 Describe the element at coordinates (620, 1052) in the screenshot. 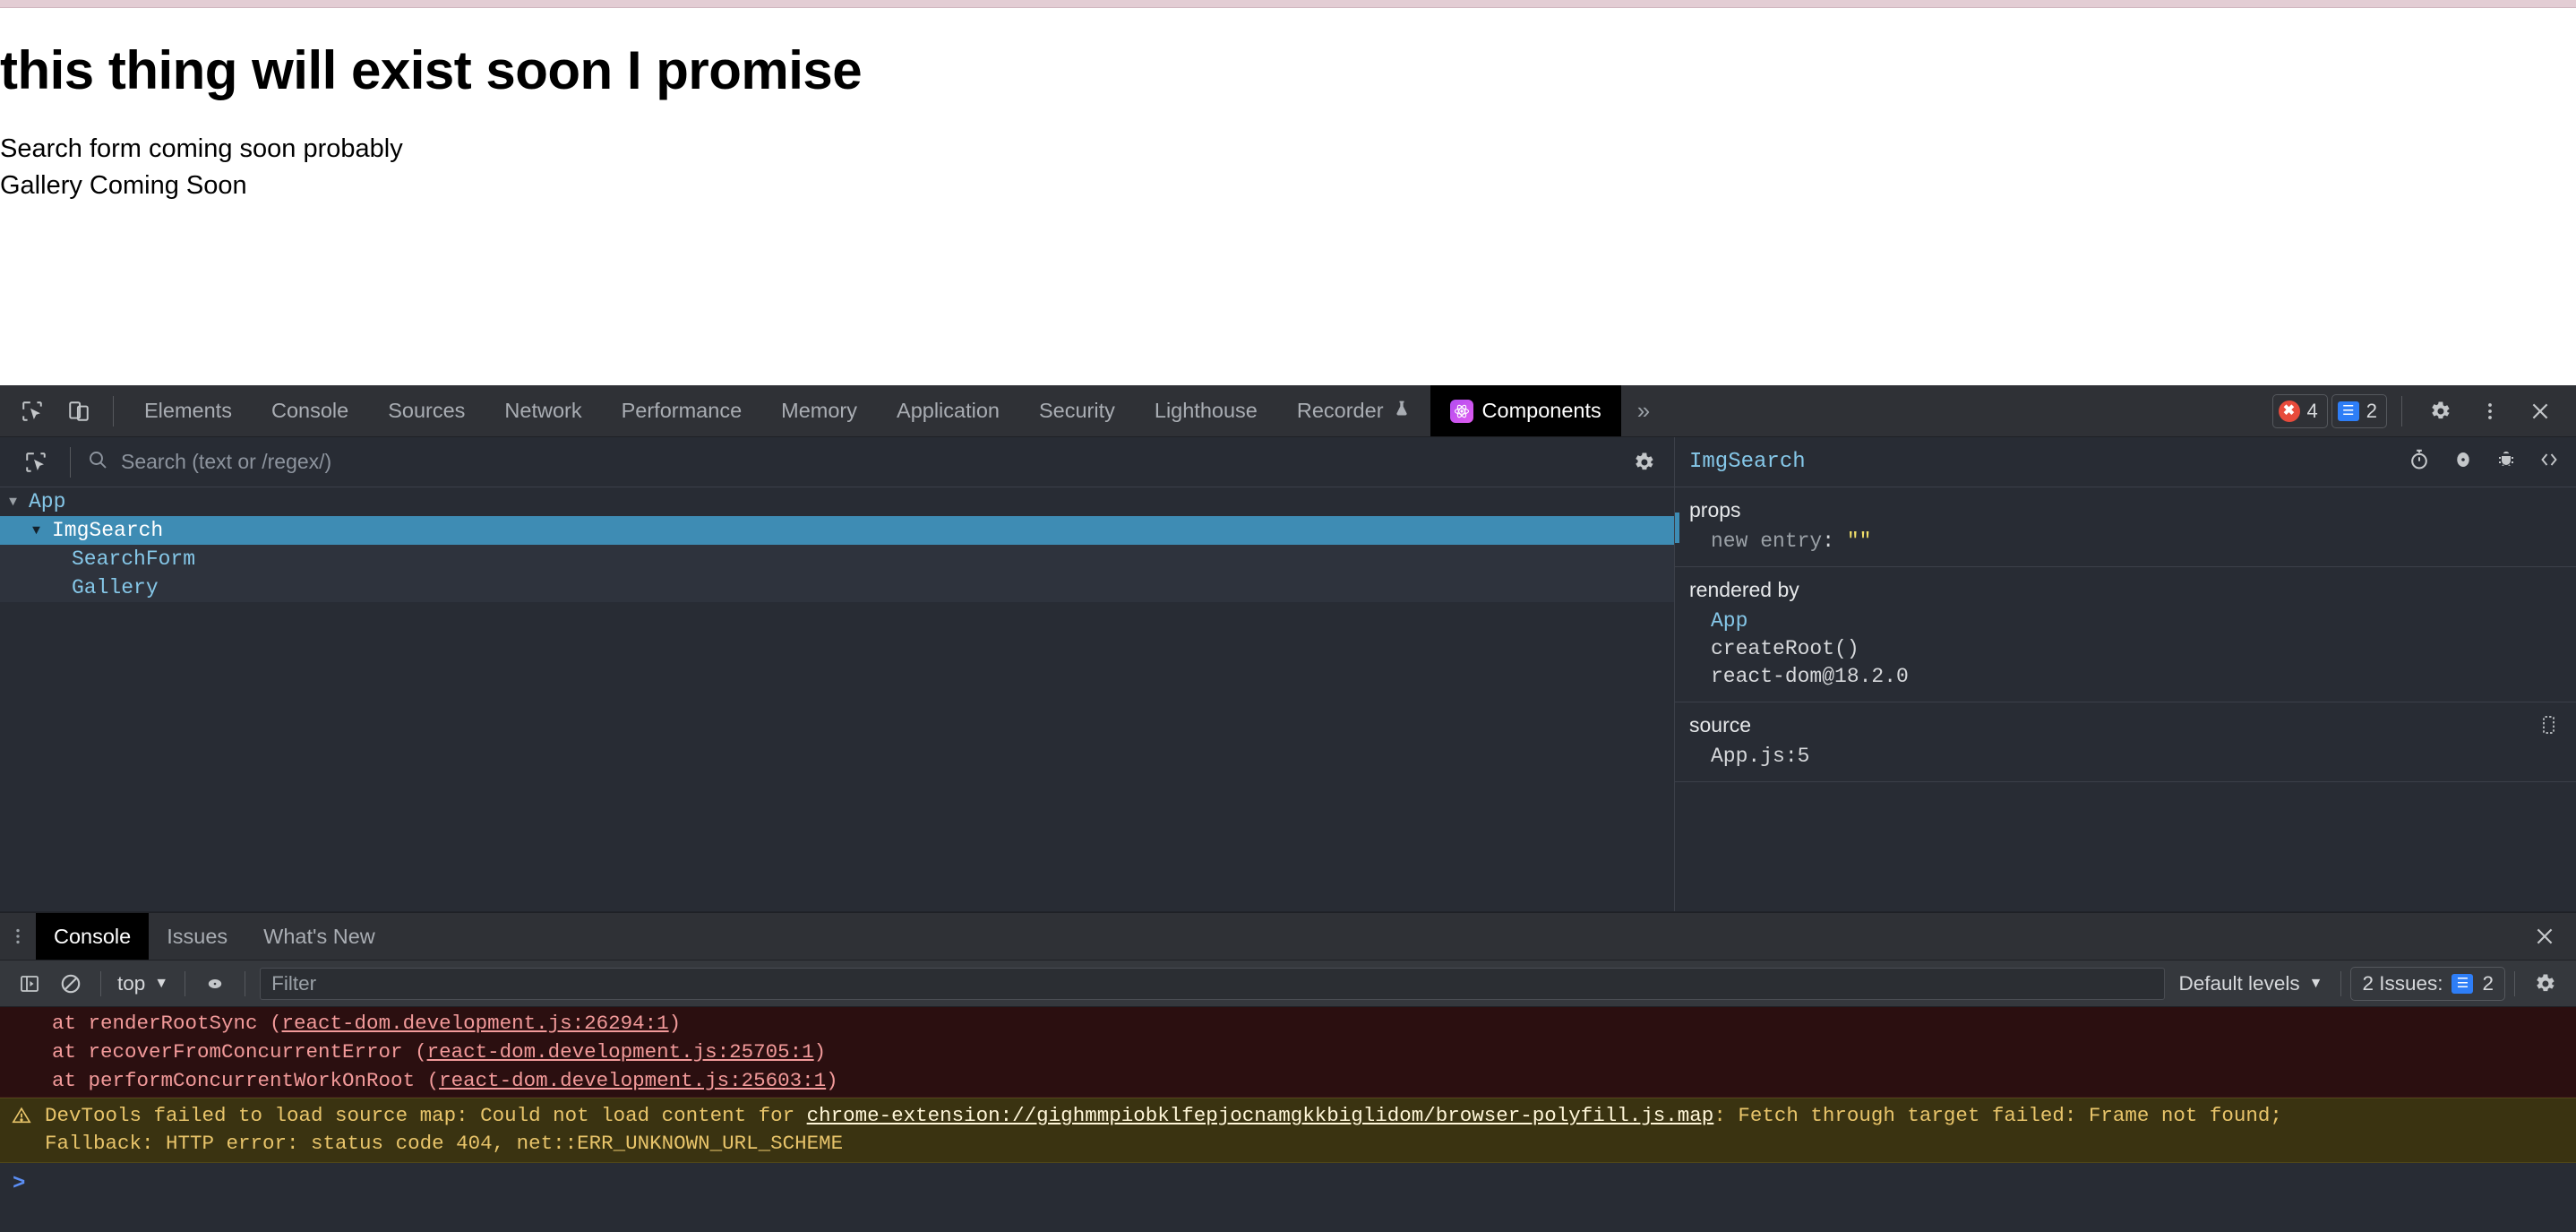

I see `stack-line-link: react-dom.development.js:25705:1` at that location.